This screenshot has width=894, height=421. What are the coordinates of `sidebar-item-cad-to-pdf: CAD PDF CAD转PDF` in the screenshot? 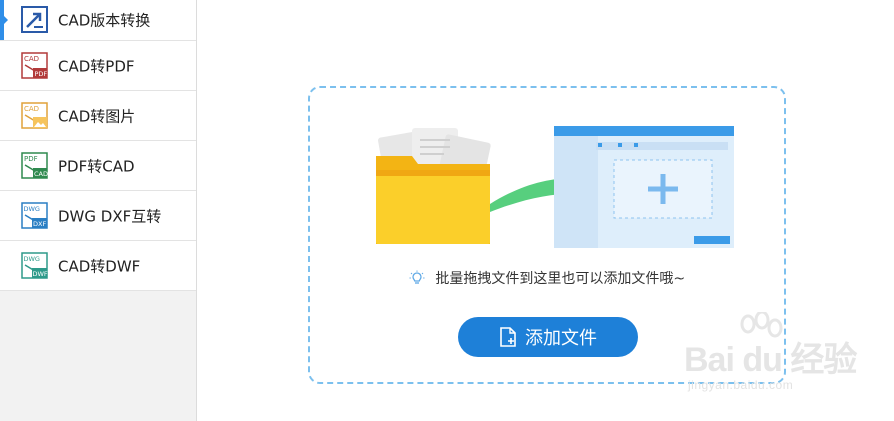 It's located at (98, 66).